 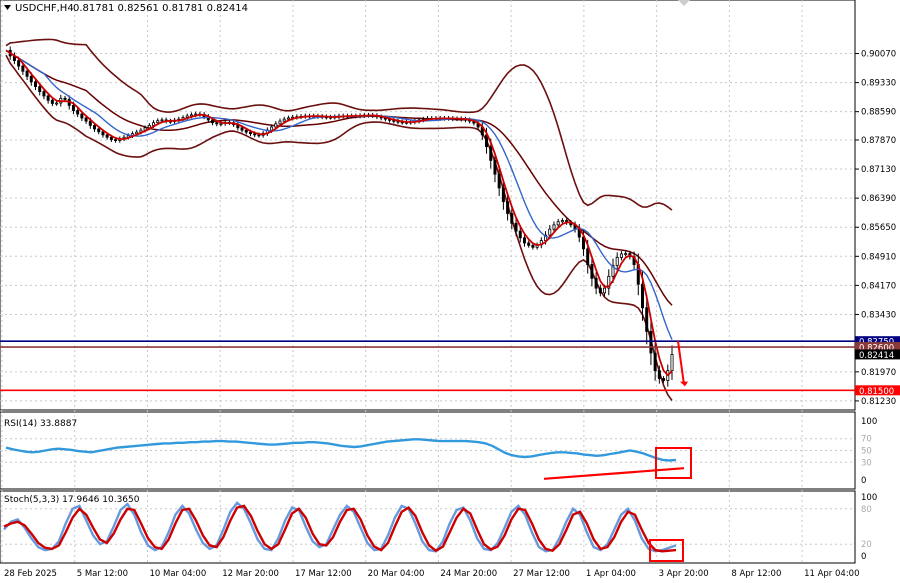 What do you see at coordinates (684, 574) in the screenshot?
I see `time-tick-label: 3 Apr 20:00` at bounding box center [684, 574].